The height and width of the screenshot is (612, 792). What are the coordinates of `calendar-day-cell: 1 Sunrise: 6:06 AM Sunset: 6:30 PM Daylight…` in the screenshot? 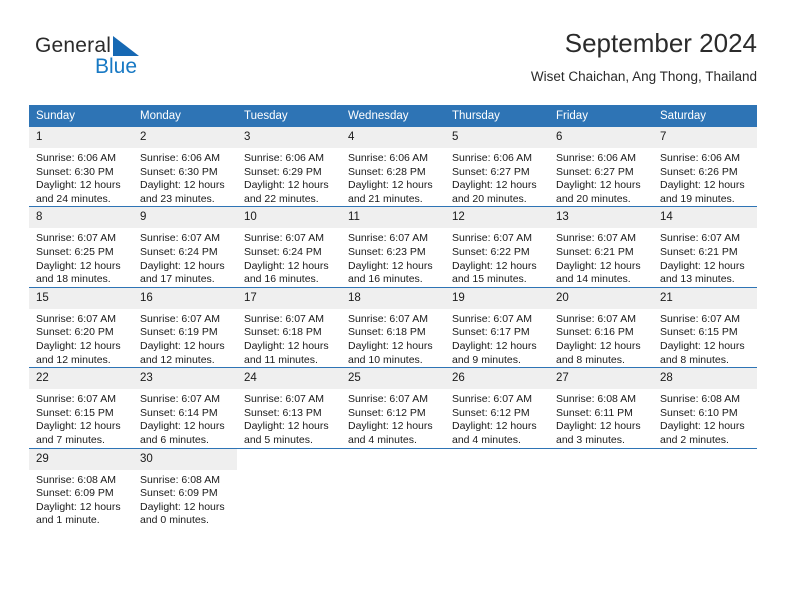 It's located at (81, 167).